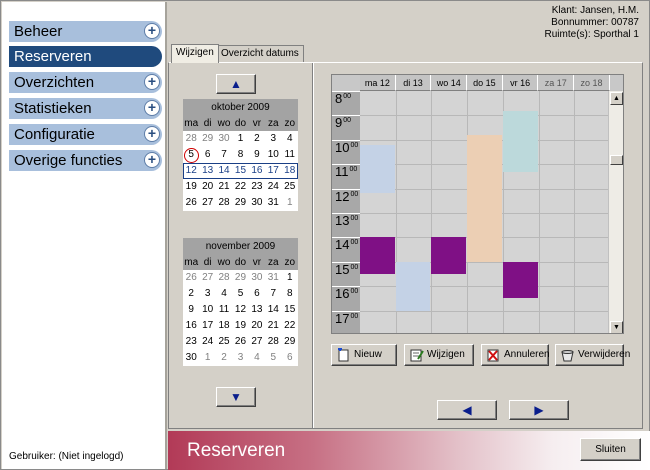 The width and height of the screenshot is (650, 470). What do you see at coordinates (378, 83) in the screenshot?
I see `day-header: ma 12` at bounding box center [378, 83].